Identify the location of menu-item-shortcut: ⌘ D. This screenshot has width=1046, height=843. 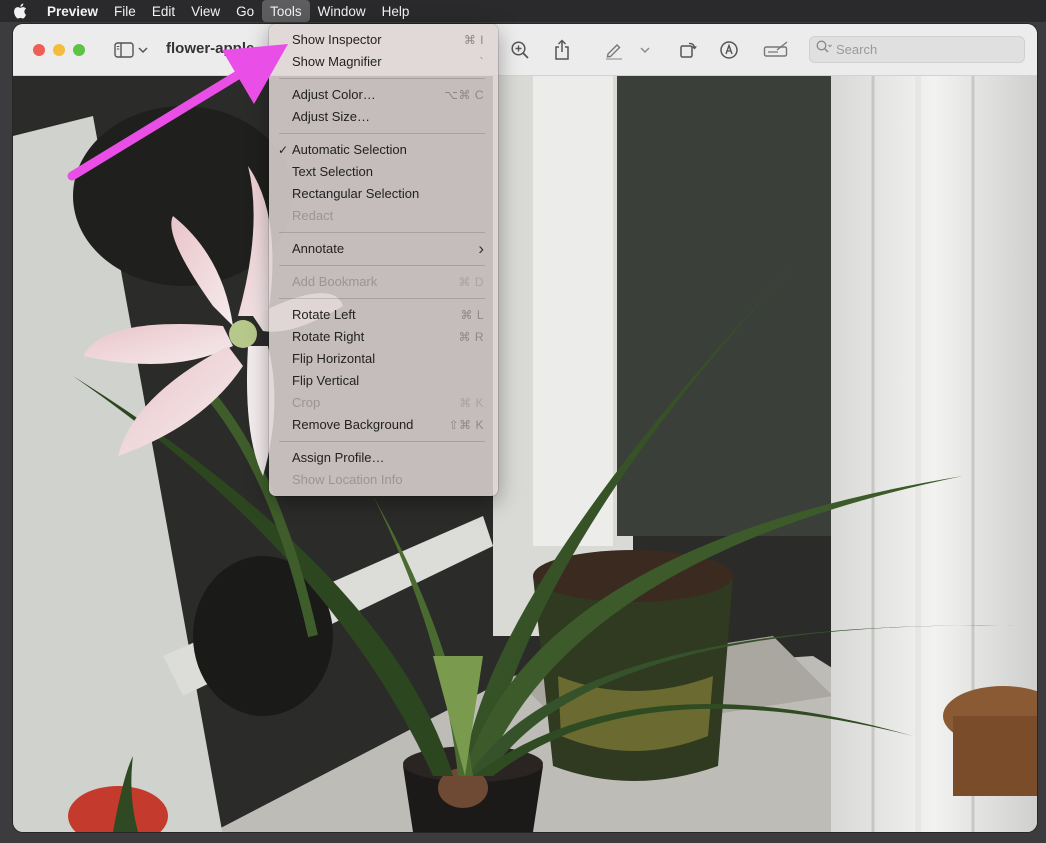
(471, 282).